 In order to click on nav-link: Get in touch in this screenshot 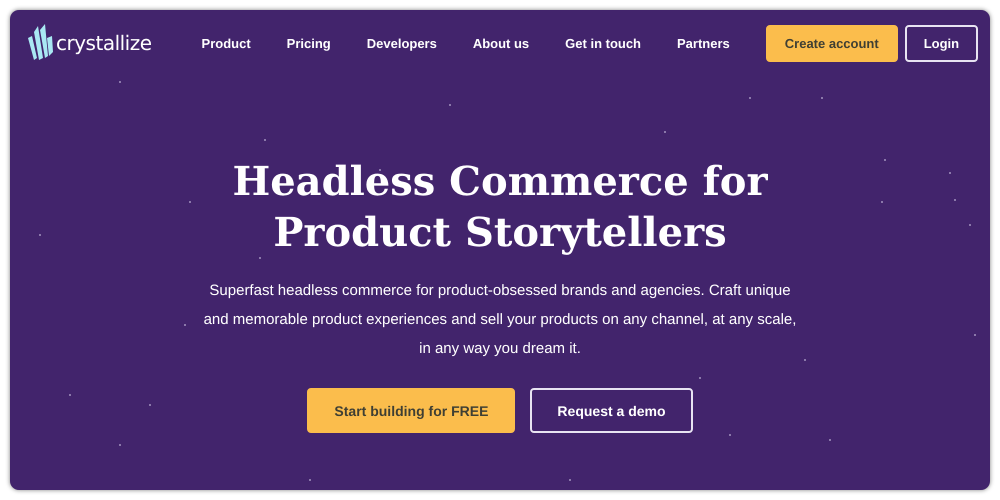, I will do `click(603, 43)`.